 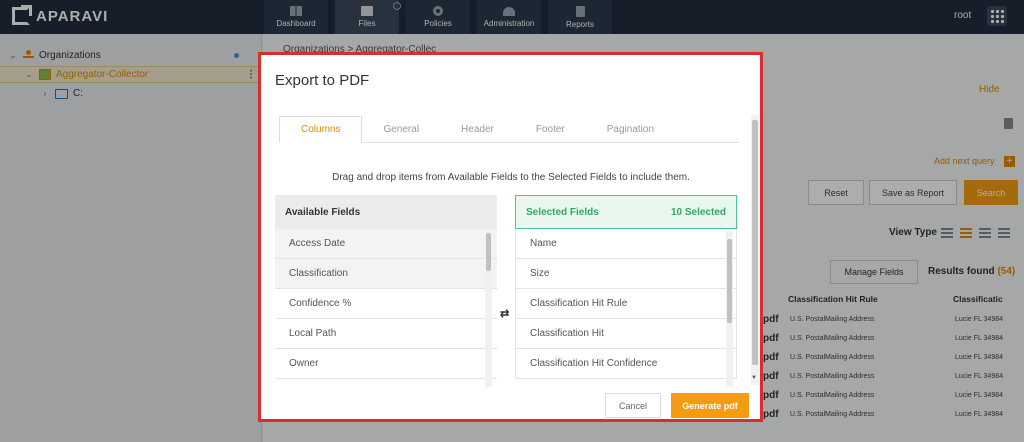 What do you see at coordinates (729, 310) in the screenshot?
I see `selected-fields-scrollbar` at bounding box center [729, 310].